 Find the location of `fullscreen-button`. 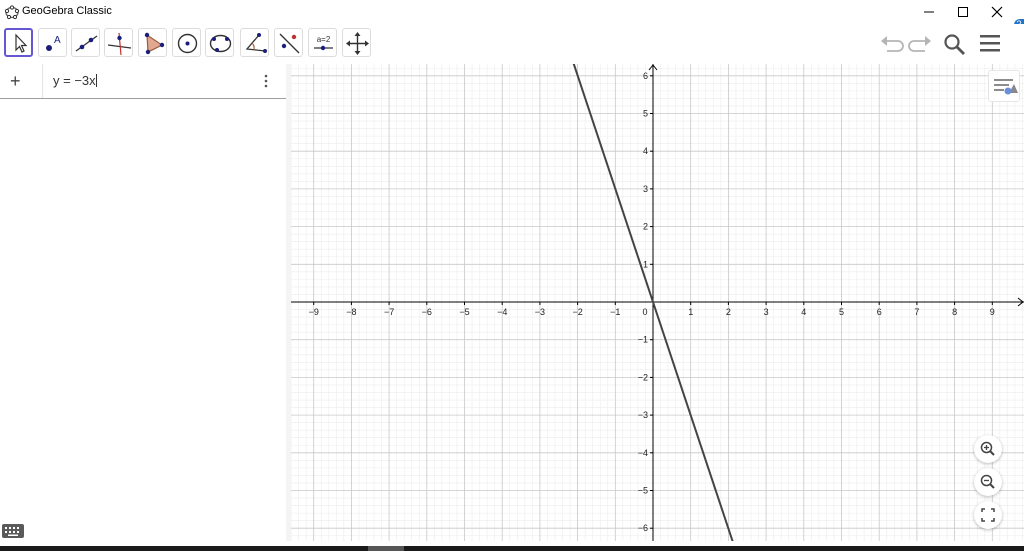

fullscreen-button is located at coordinates (988, 515).